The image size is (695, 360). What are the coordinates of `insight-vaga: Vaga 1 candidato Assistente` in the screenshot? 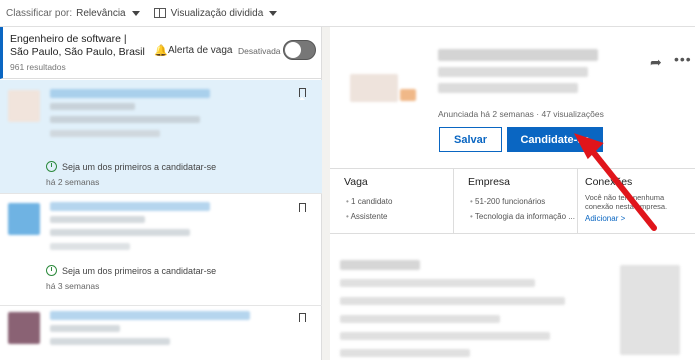 It's located at (392, 201).